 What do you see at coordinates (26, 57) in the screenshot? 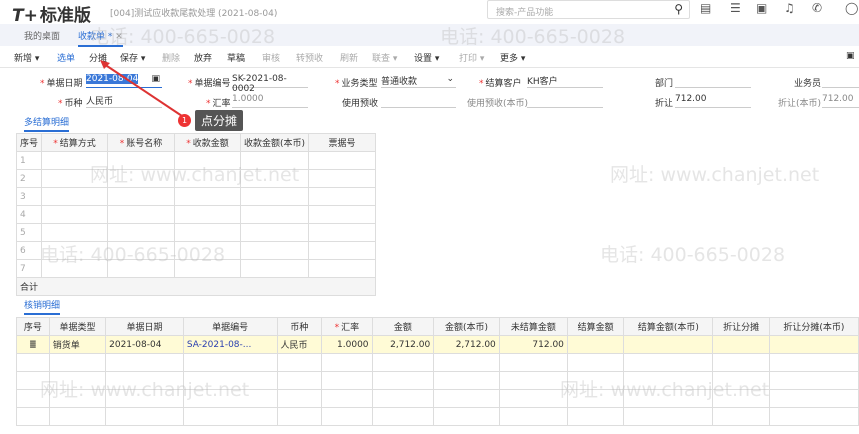
I see `new-button: 新增 ▾` at bounding box center [26, 57].